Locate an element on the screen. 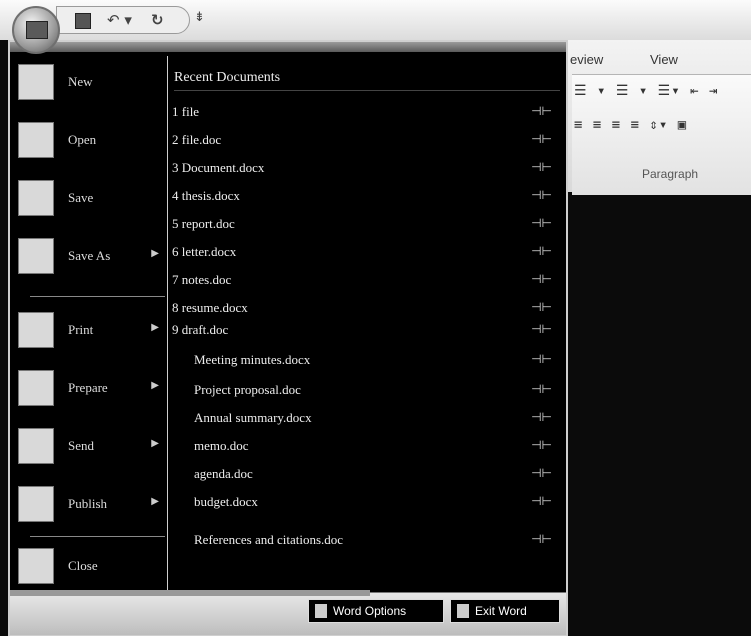  office-logo-icon is located at coordinates (37, 30).